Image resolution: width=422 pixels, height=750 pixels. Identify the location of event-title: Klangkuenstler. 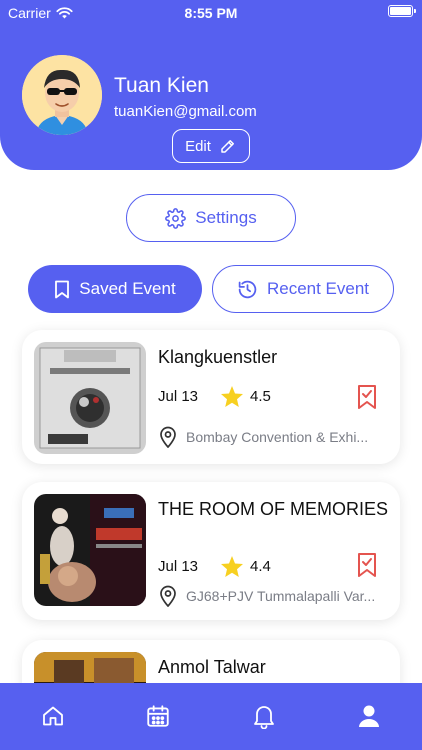
(218, 357).